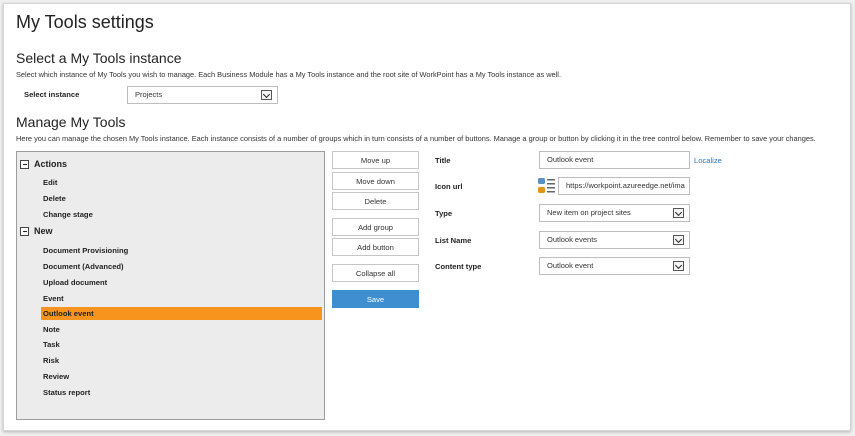 This screenshot has width=855, height=436. What do you see at coordinates (202, 95) in the screenshot?
I see `select-instance-dropdown: Projects` at bounding box center [202, 95].